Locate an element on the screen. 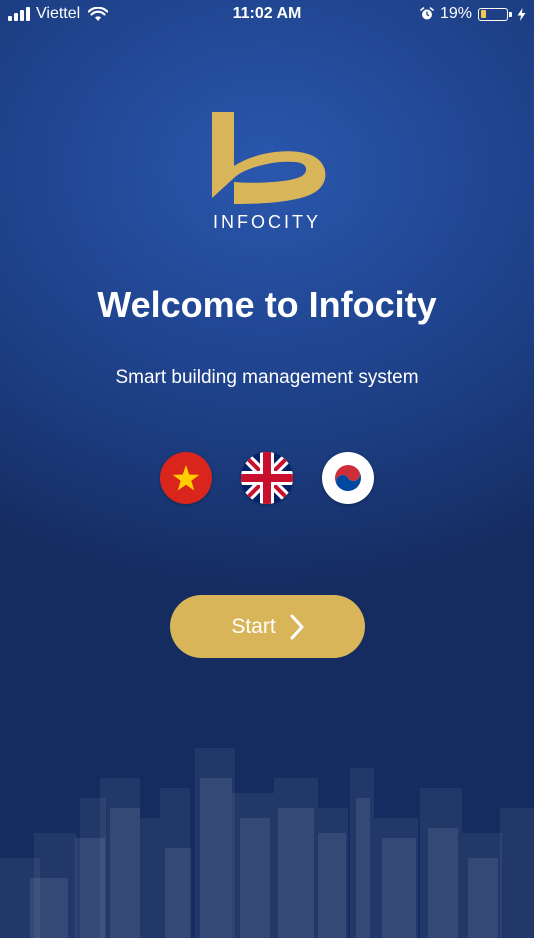  uk-flag-icon is located at coordinates (267, 478).